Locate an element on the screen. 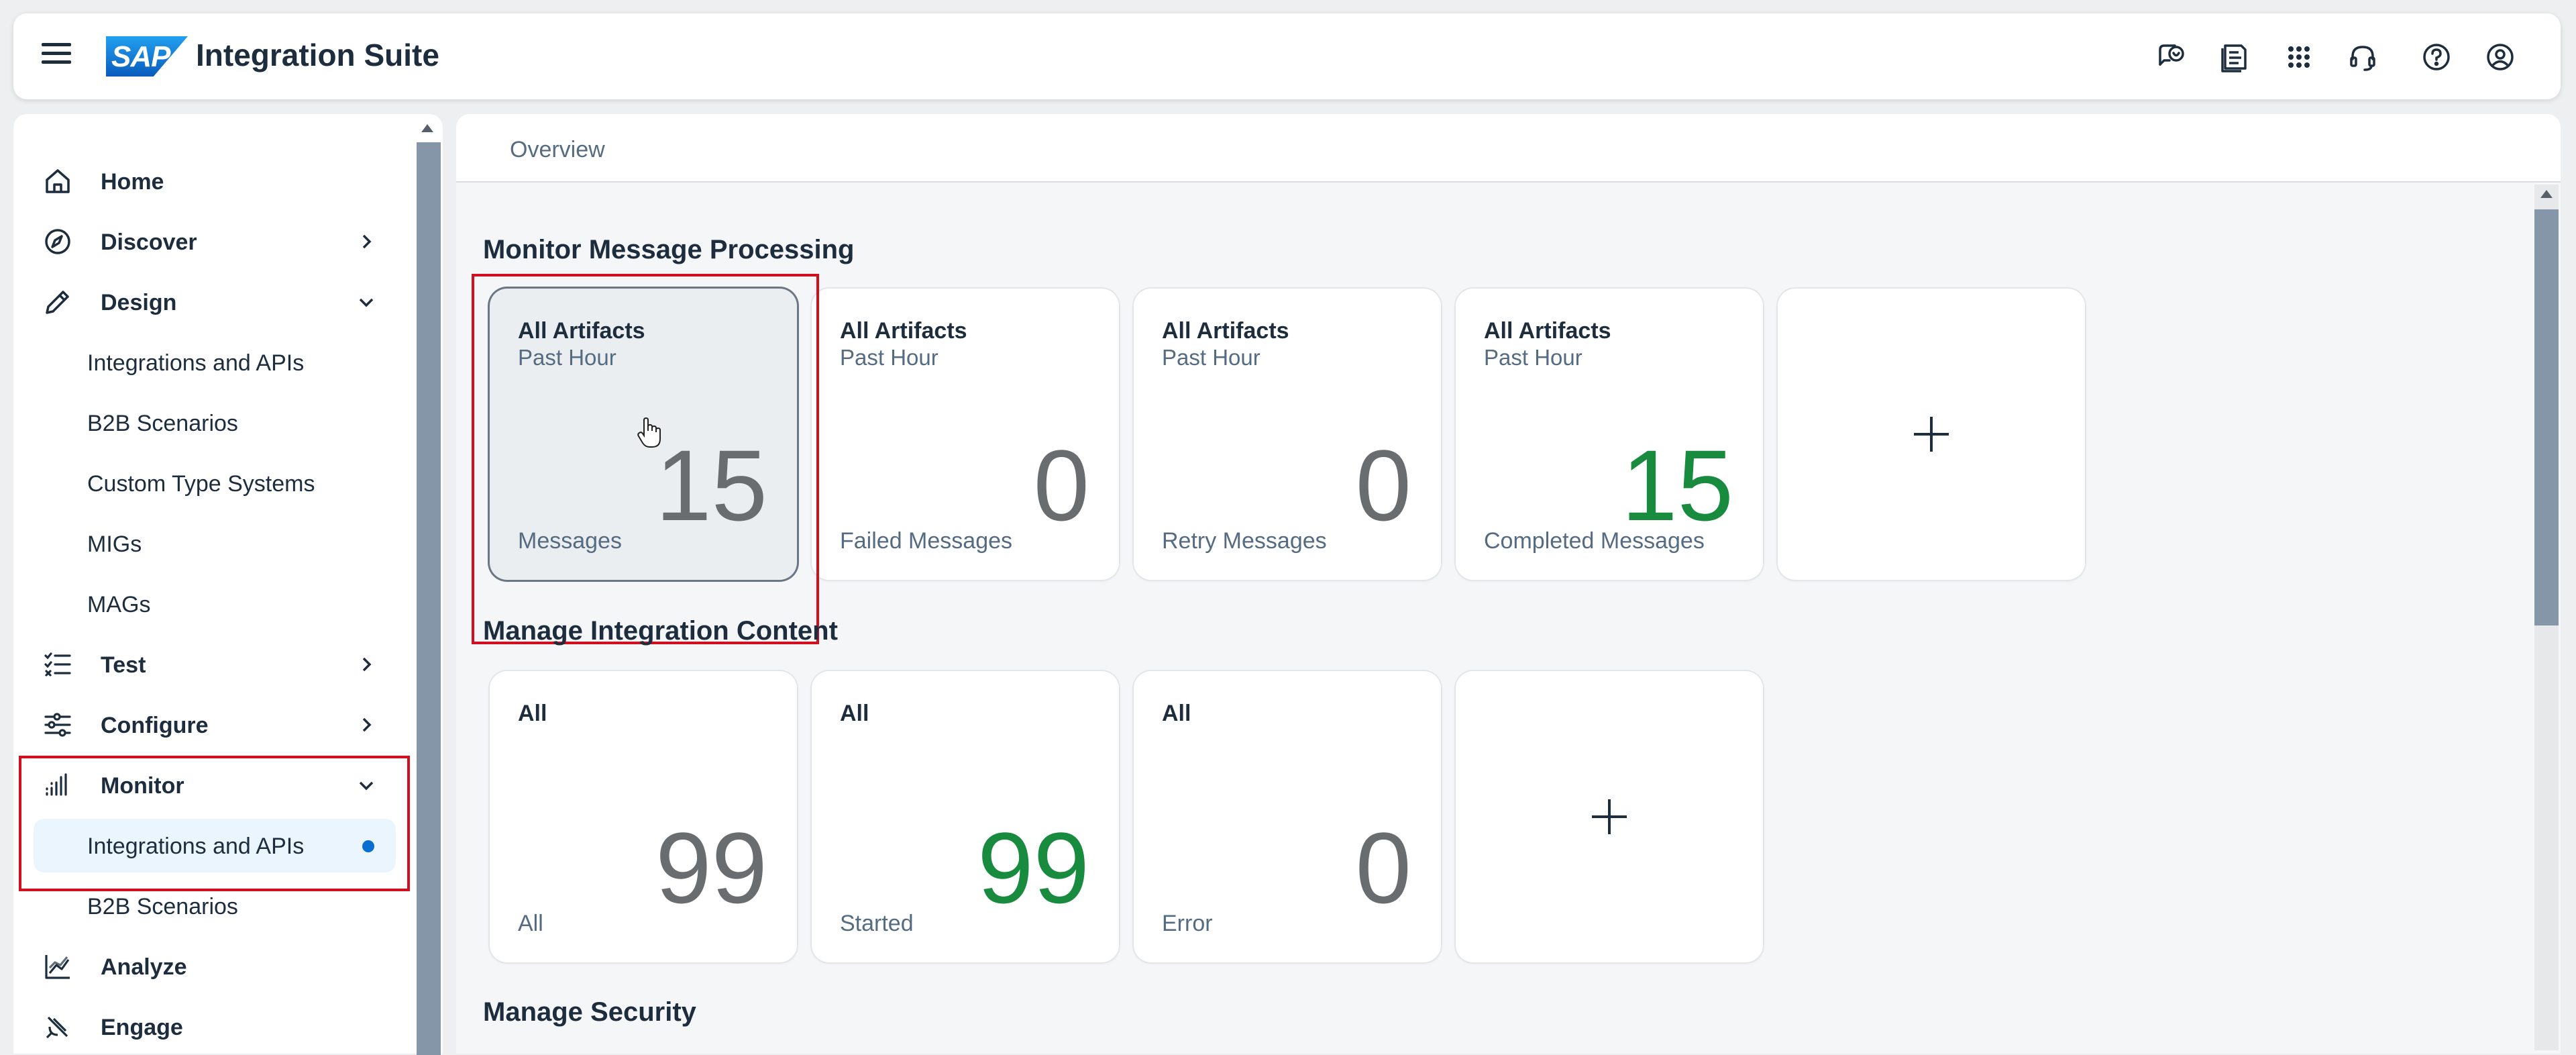 The height and width of the screenshot is (1055, 2576). nav-subitem-design-b2b: B2B Scenarios is located at coordinates (214, 423).